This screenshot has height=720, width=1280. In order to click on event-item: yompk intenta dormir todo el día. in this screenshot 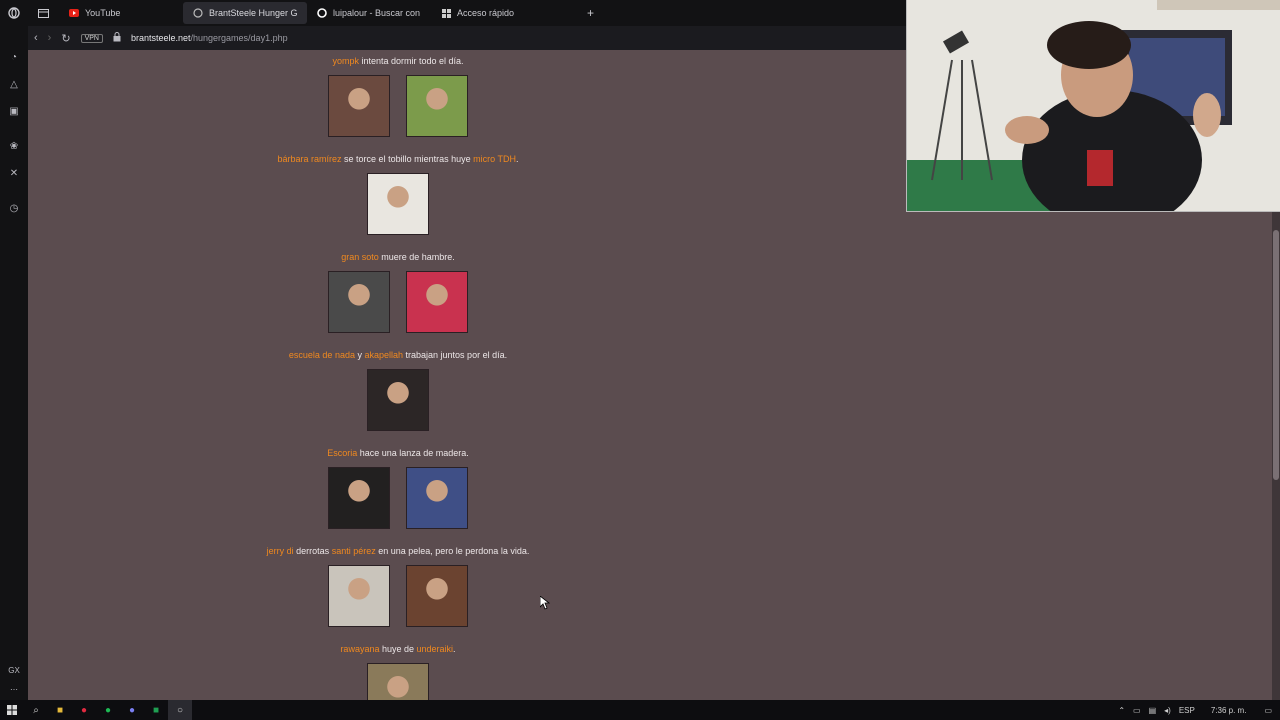, I will do `click(398, 96)`.